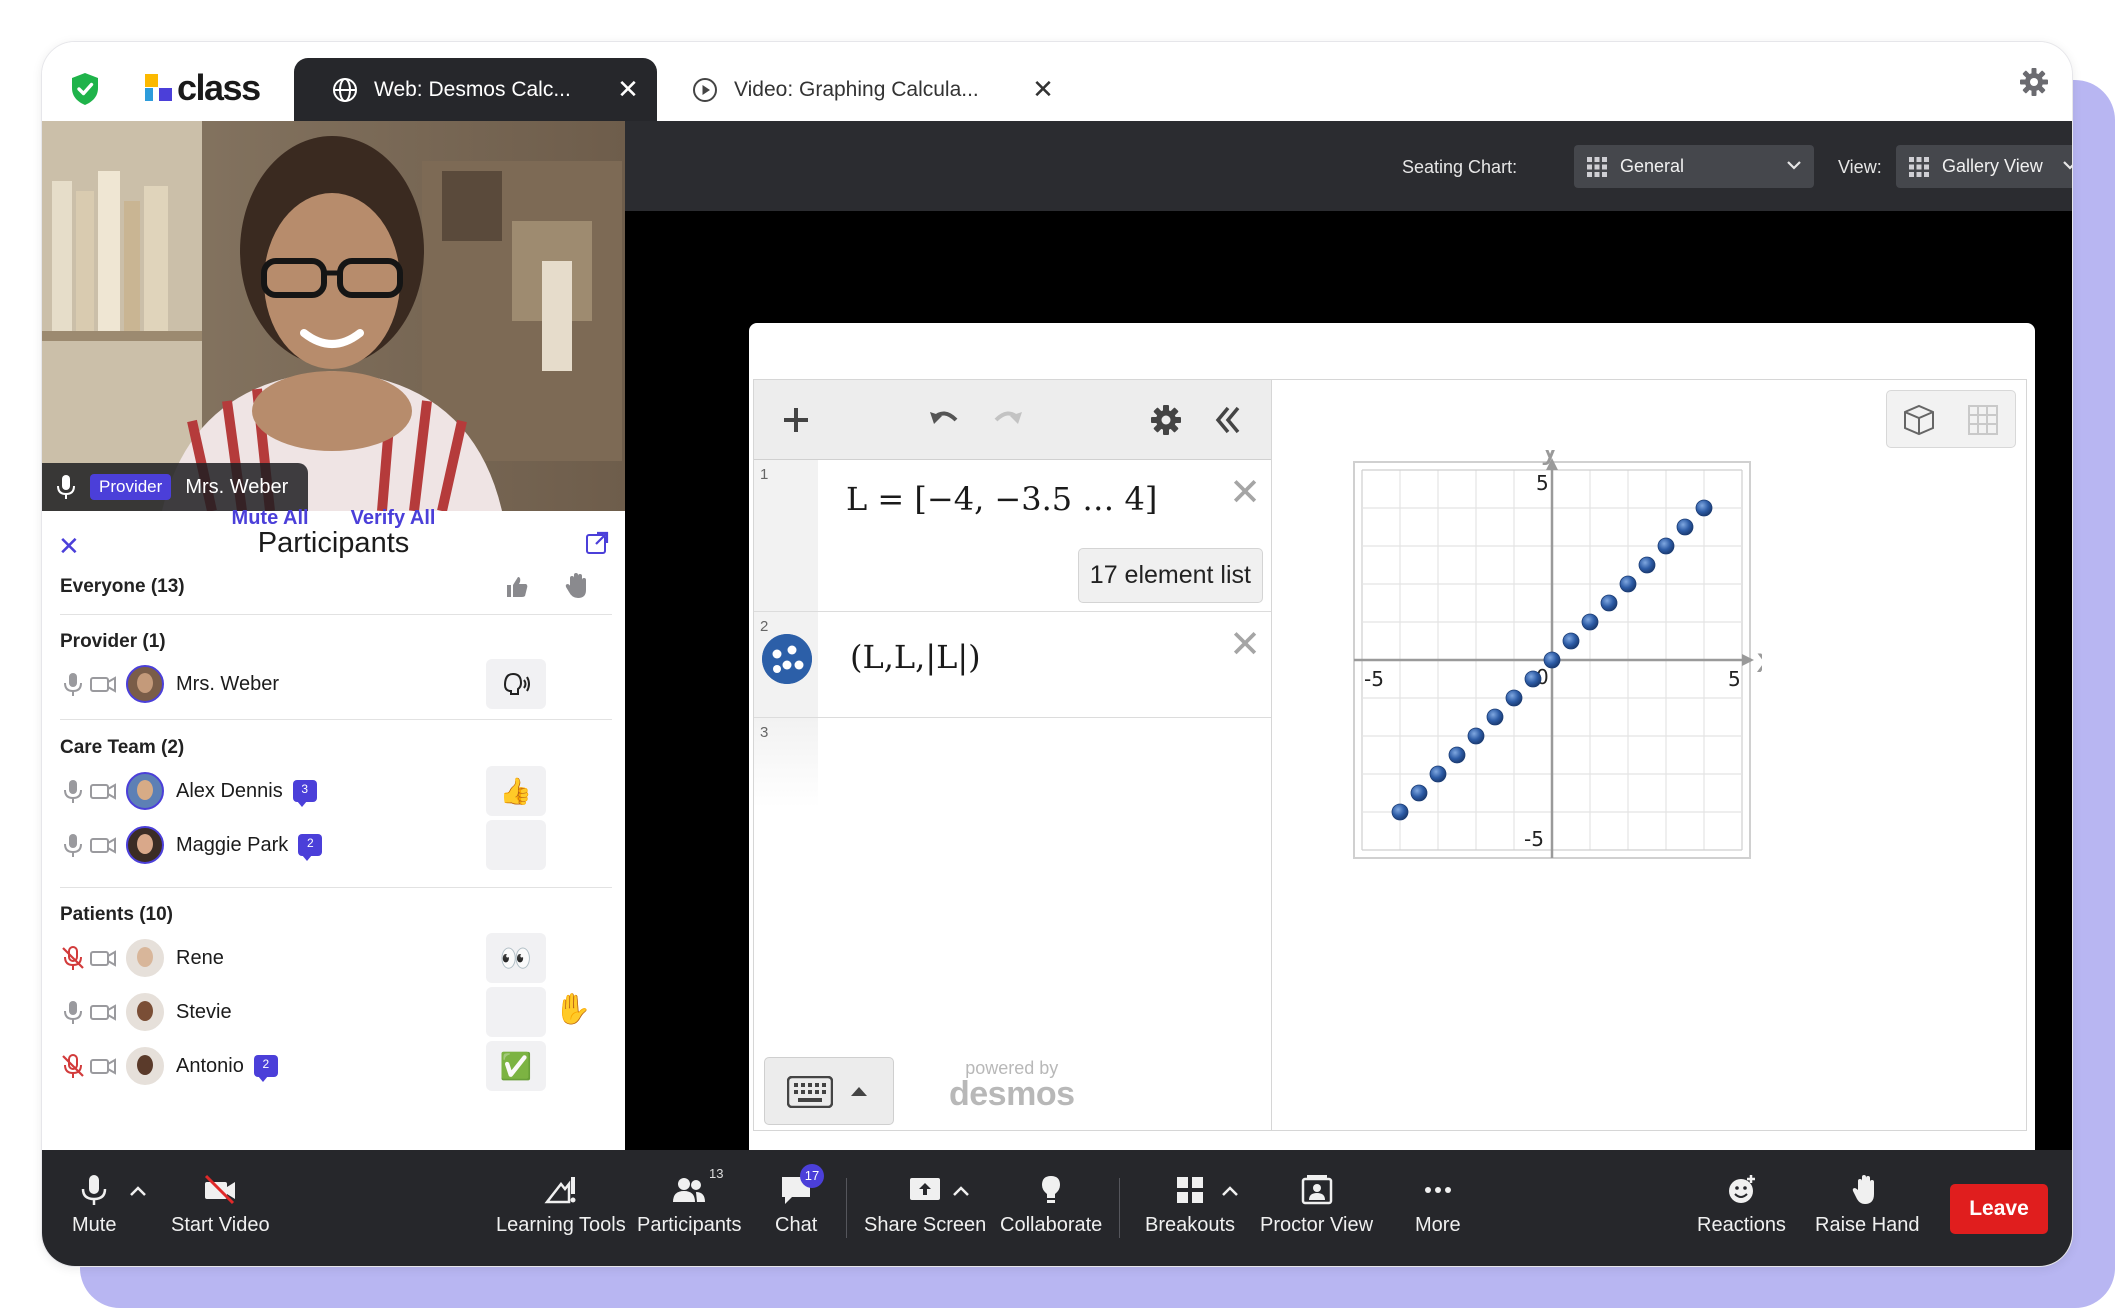  Describe the element at coordinates (270, 518) in the screenshot. I see `mute-all-button: Mute All` at that location.